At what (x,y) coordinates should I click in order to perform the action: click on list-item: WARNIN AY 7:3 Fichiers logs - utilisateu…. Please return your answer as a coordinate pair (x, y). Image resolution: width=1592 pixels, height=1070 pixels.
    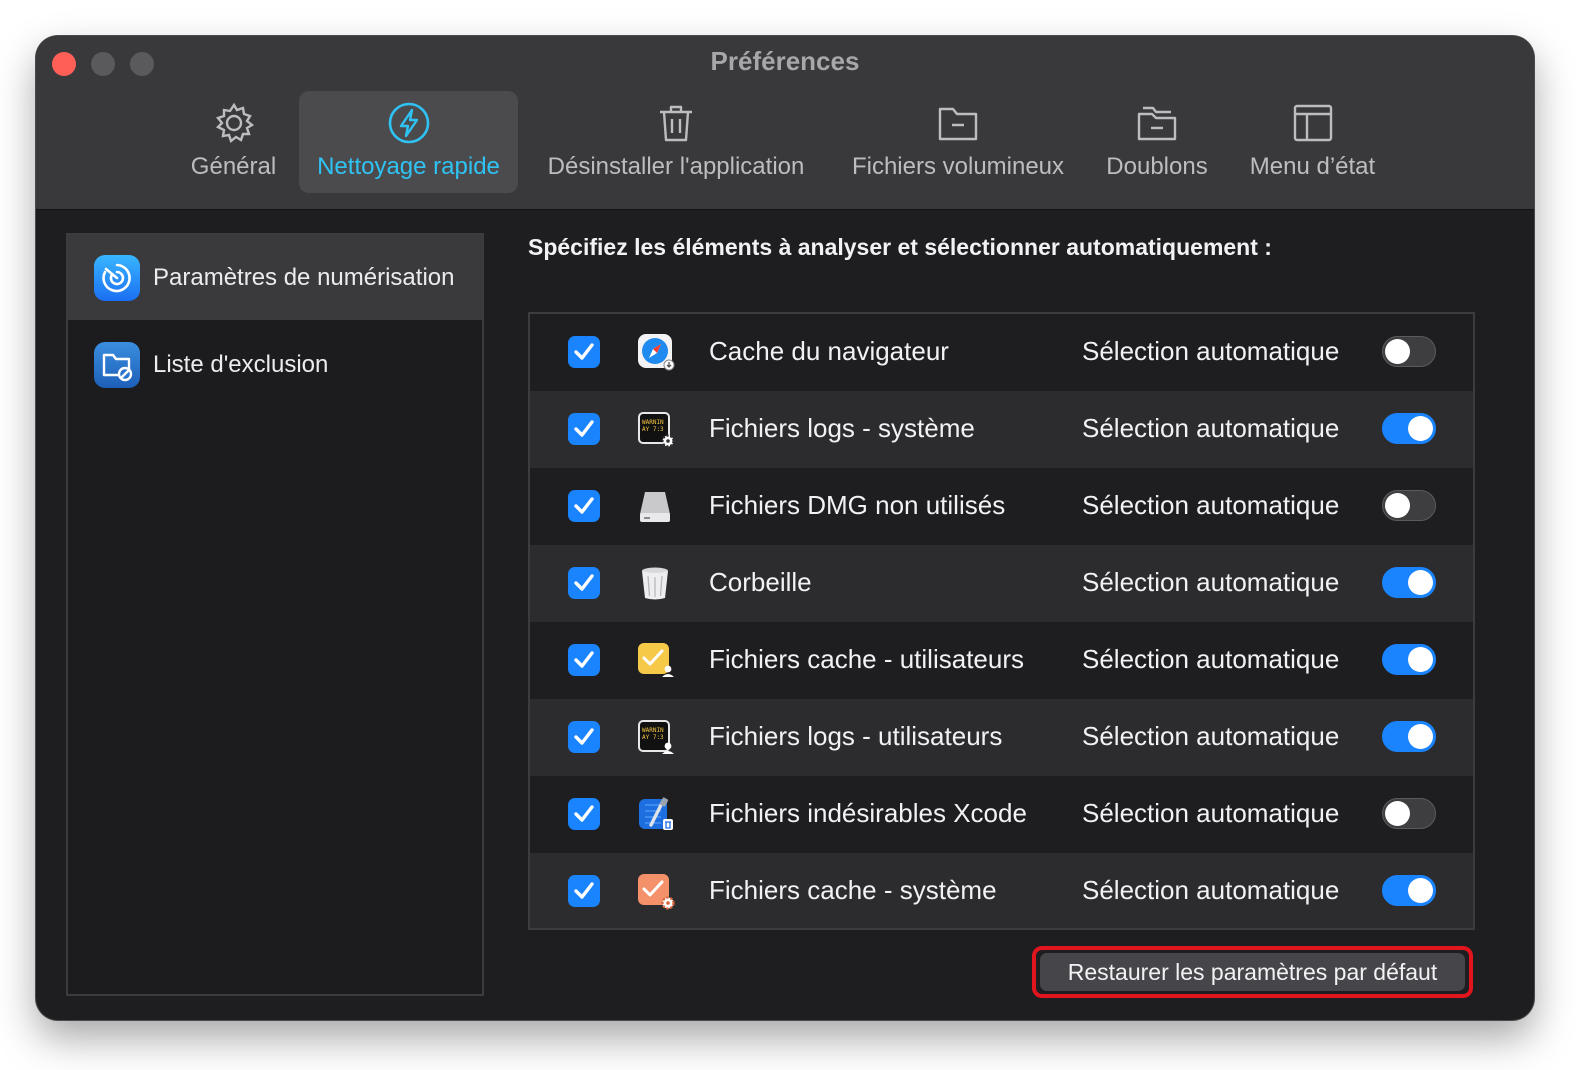
    Looking at the image, I should click on (1001, 737).